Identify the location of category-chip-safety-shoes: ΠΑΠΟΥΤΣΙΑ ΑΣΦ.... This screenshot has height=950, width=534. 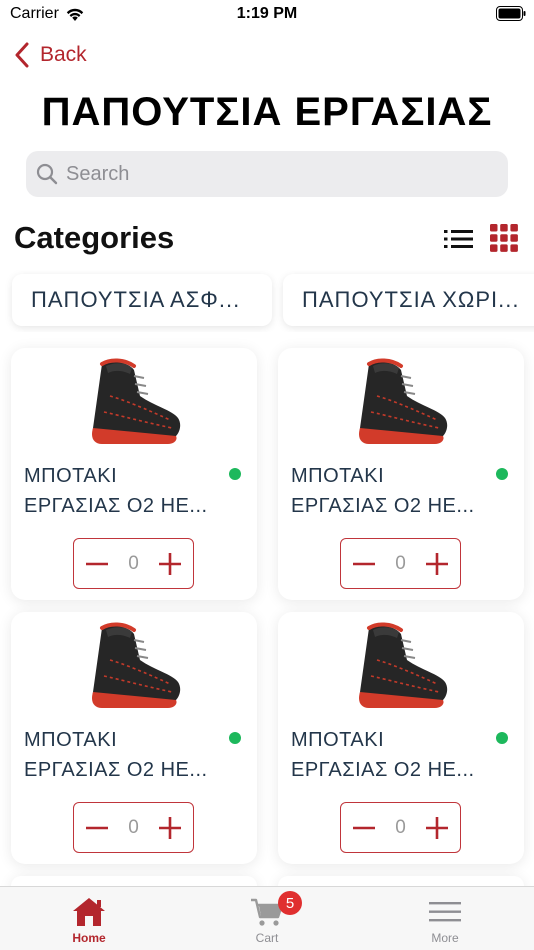
(142, 300).